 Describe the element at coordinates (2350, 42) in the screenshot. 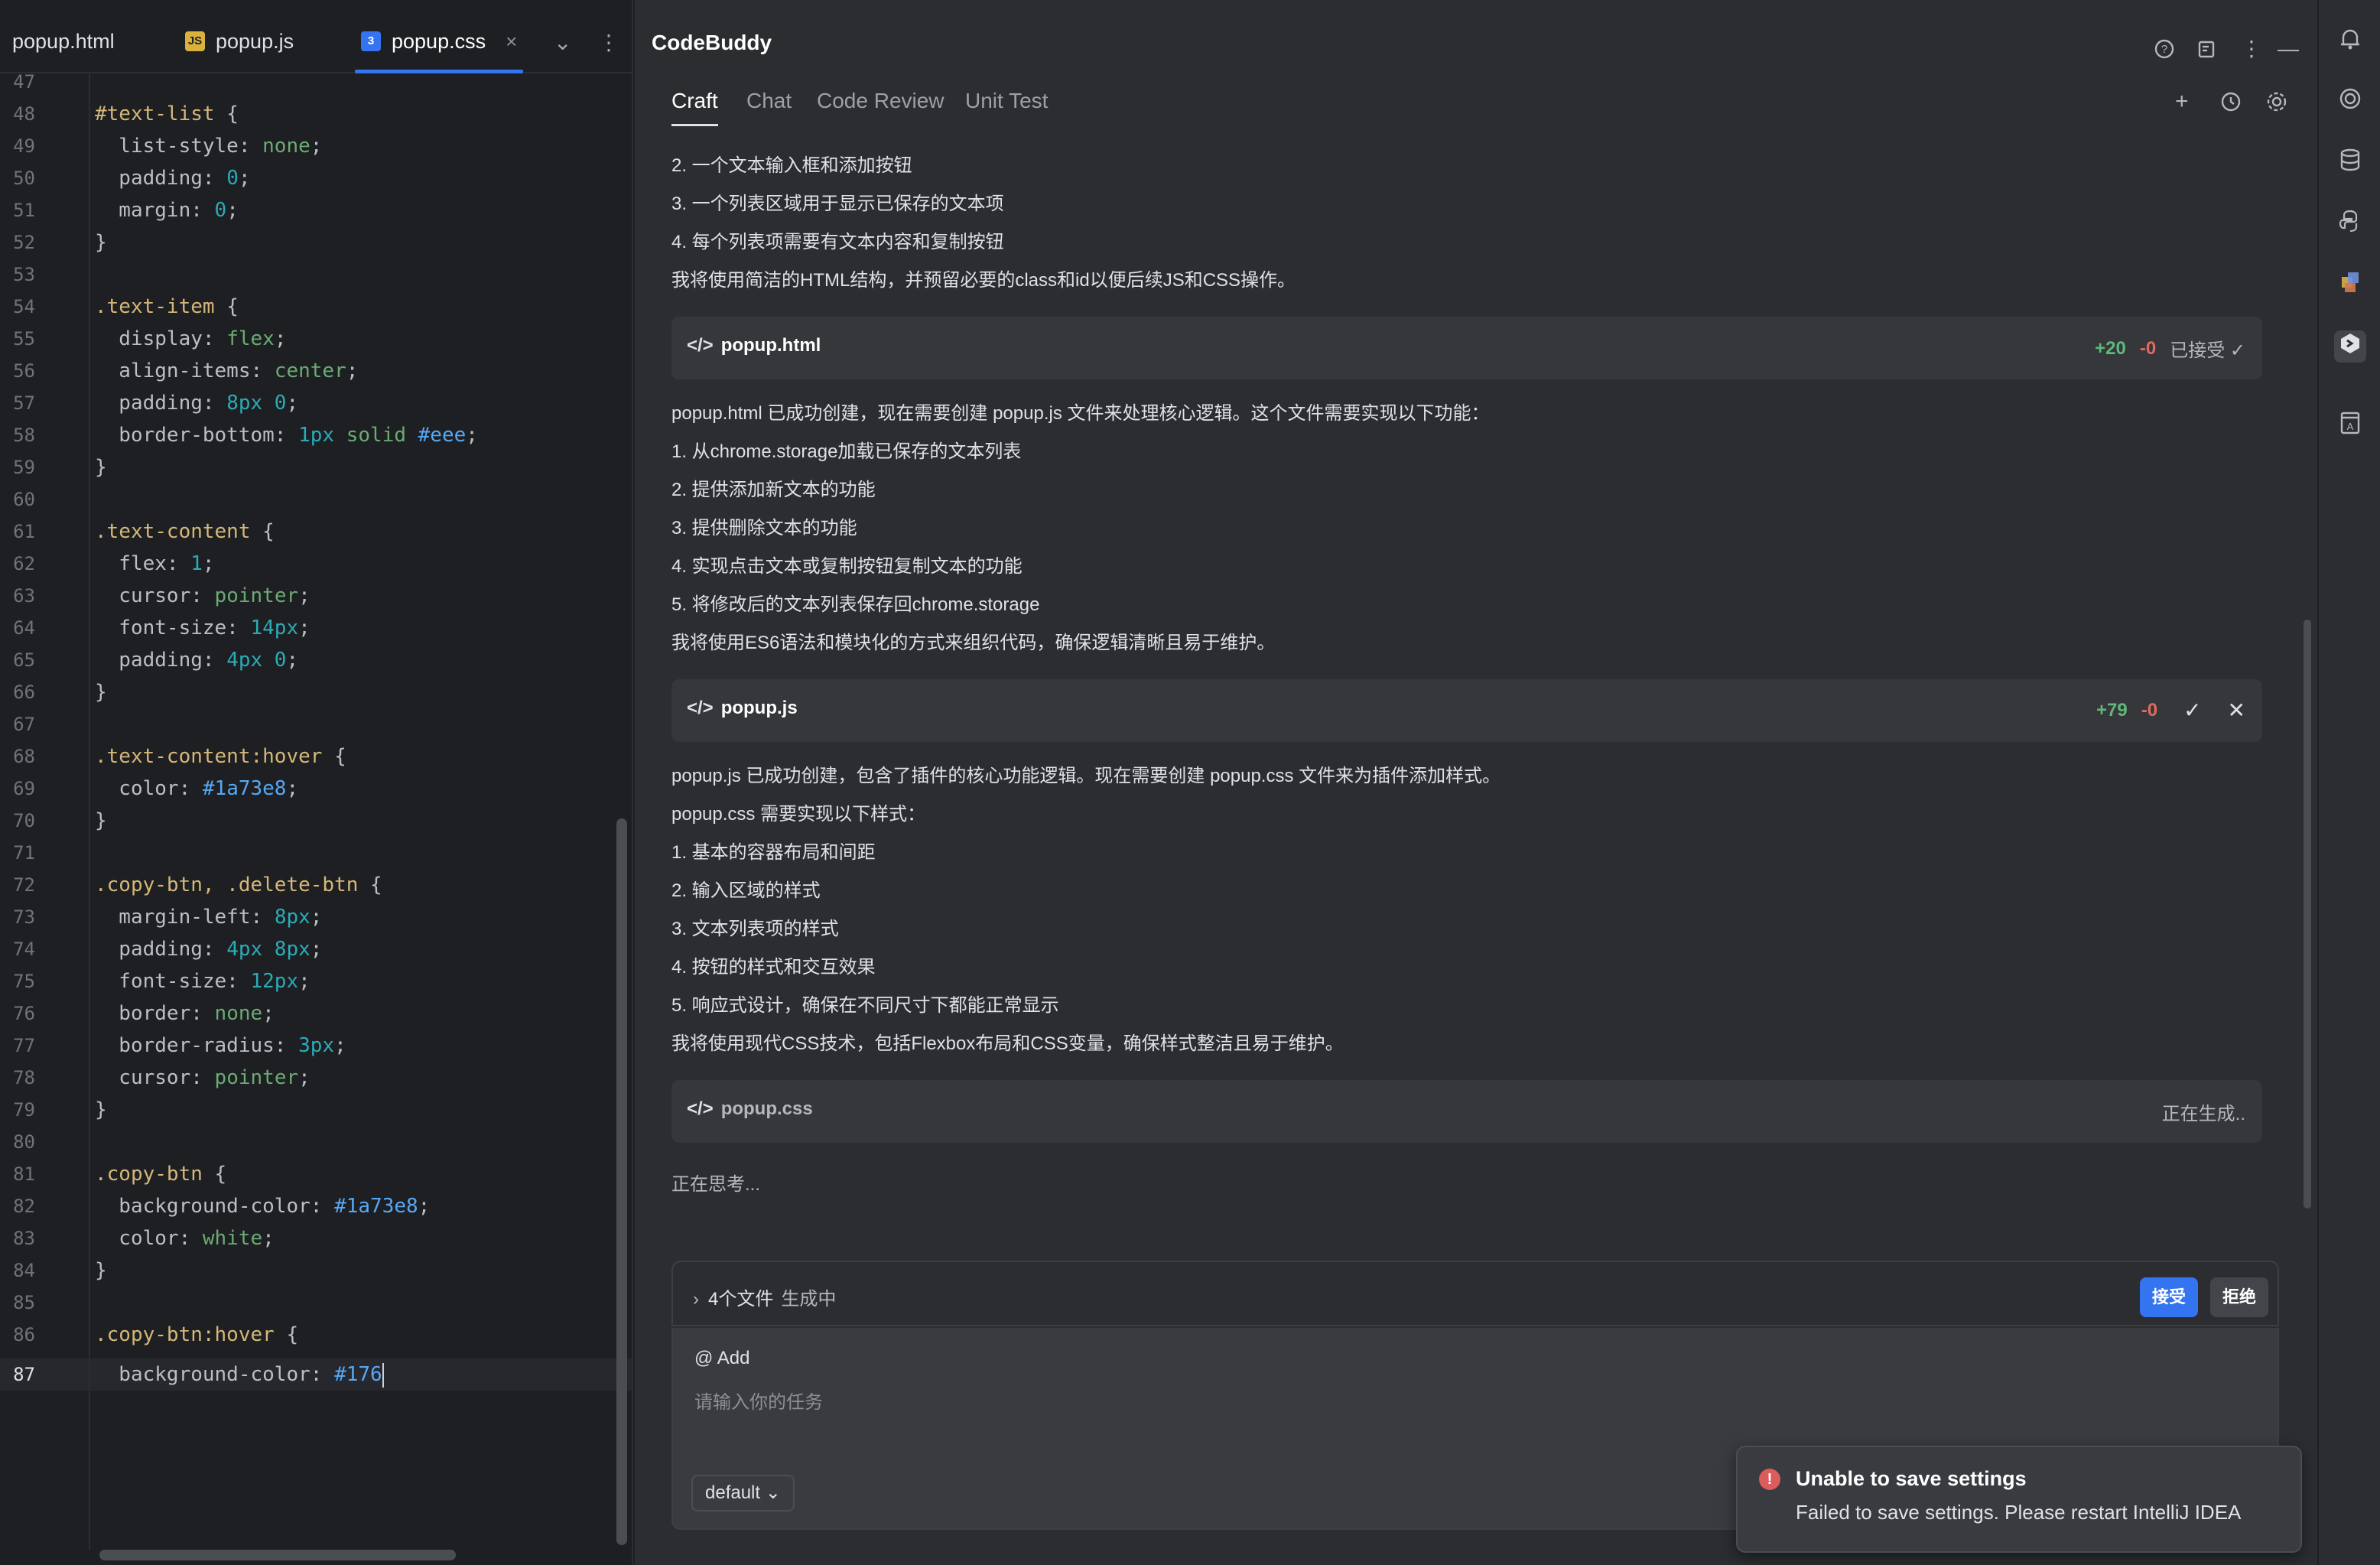

I see `notifications-icon` at that location.